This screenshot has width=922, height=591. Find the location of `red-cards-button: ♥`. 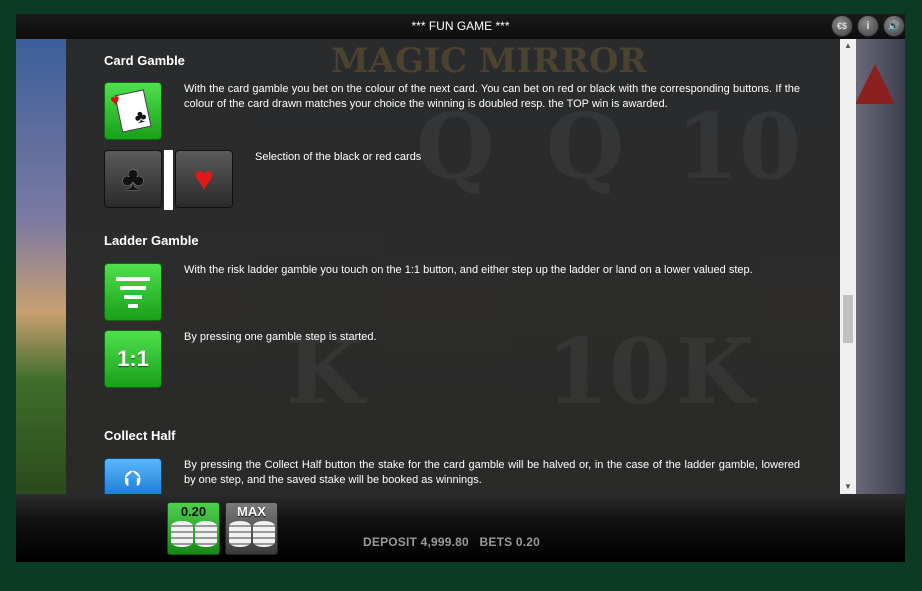

red-cards-button: ♥ is located at coordinates (204, 179).